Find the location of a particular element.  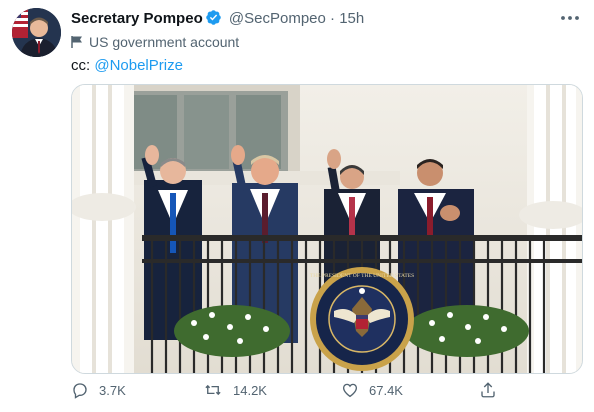

share-button is located at coordinates (493, 390).